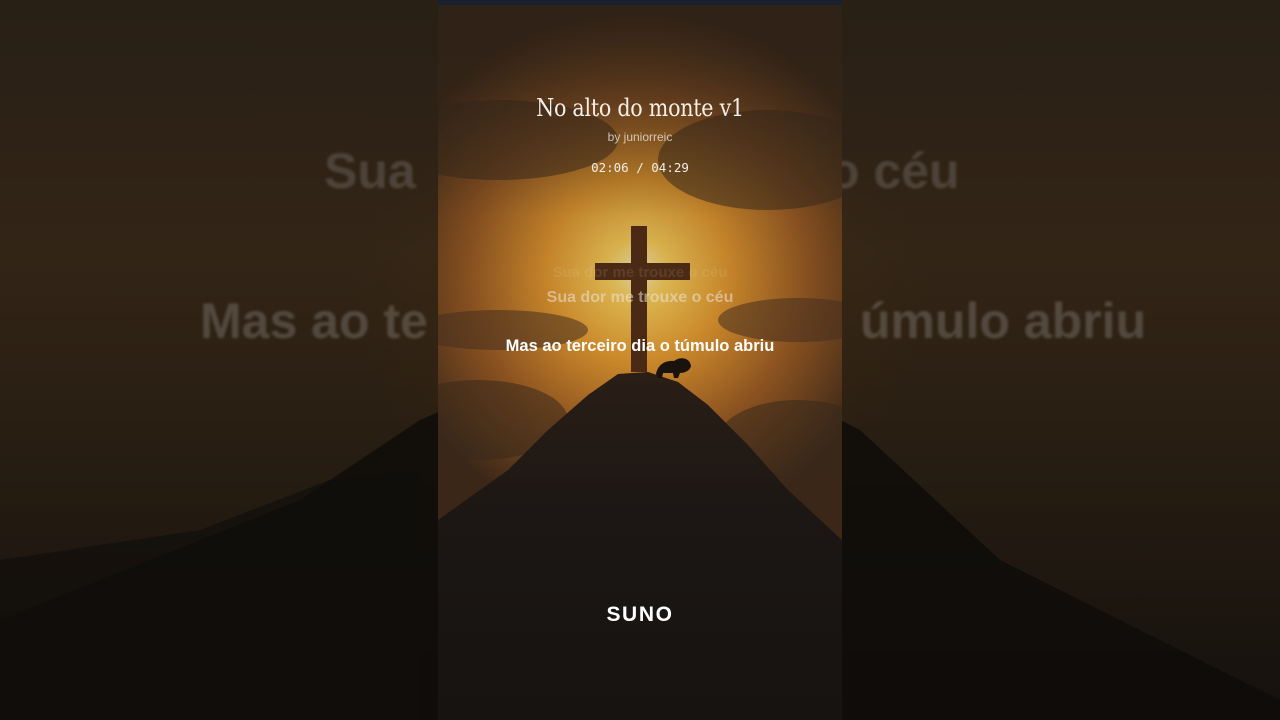 This screenshot has height=720, width=1280. Describe the element at coordinates (640, 297) in the screenshot. I see `lyric-line-previous: Sua dor me trouxe o céu` at that location.